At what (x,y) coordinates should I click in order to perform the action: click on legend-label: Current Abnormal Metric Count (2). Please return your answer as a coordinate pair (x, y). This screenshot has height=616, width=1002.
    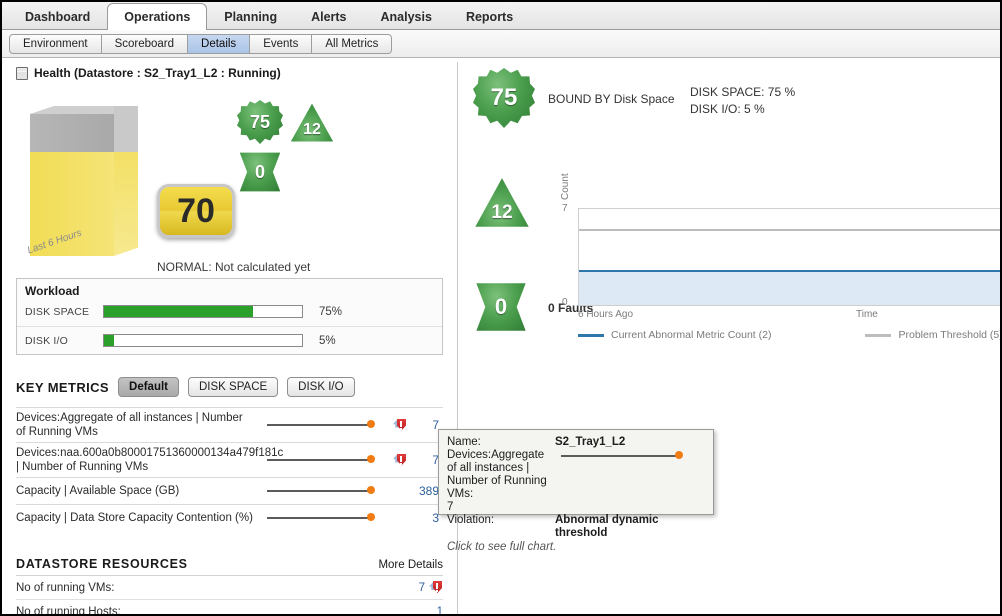
    Looking at the image, I should click on (691, 335).